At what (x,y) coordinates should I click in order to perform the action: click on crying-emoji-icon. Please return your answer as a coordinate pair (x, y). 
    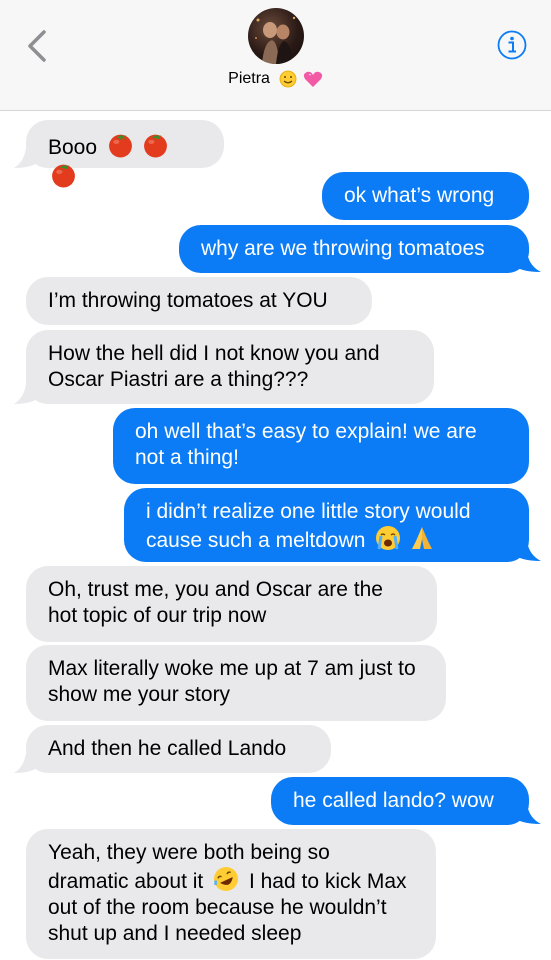
    Looking at the image, I should click on (388, 538).